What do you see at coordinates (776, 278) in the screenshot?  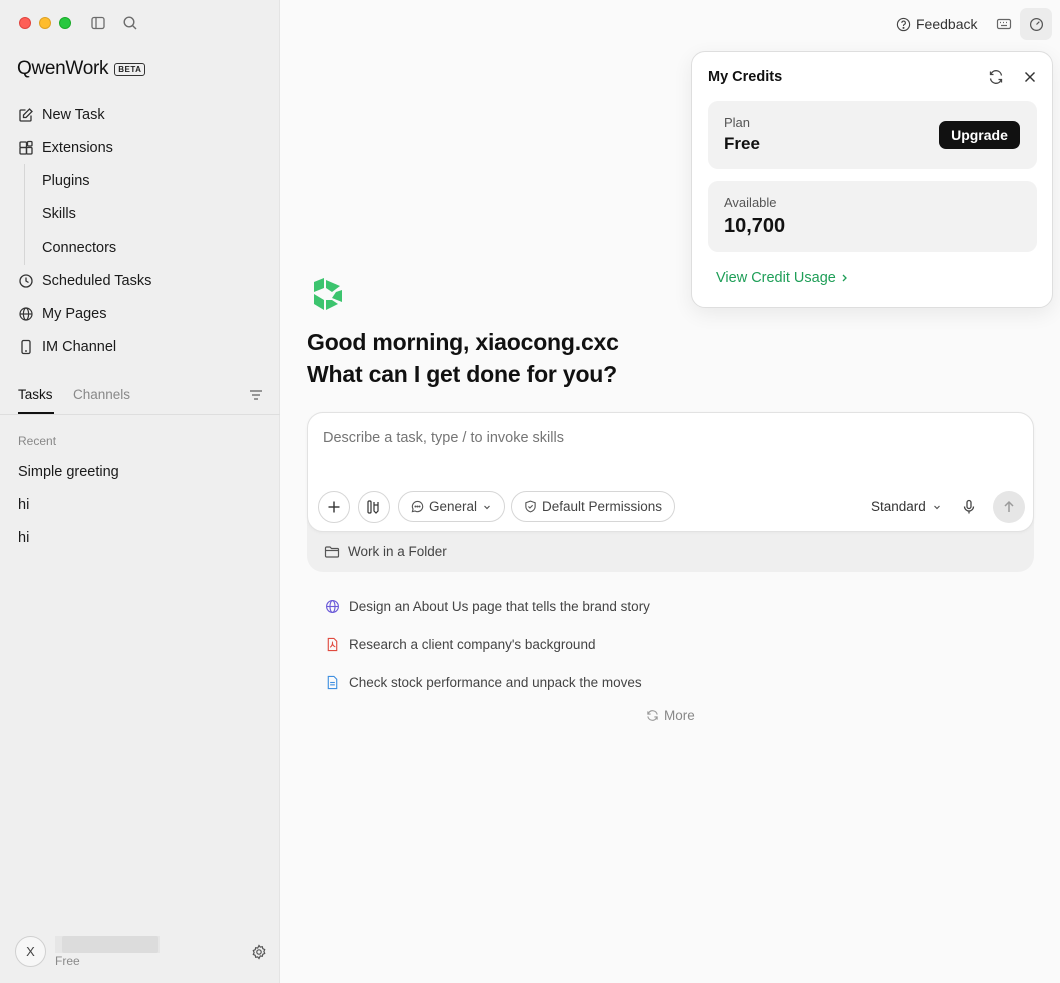 I see `usage-link-label: View Credit Usage` at bounding box center [776, 278].